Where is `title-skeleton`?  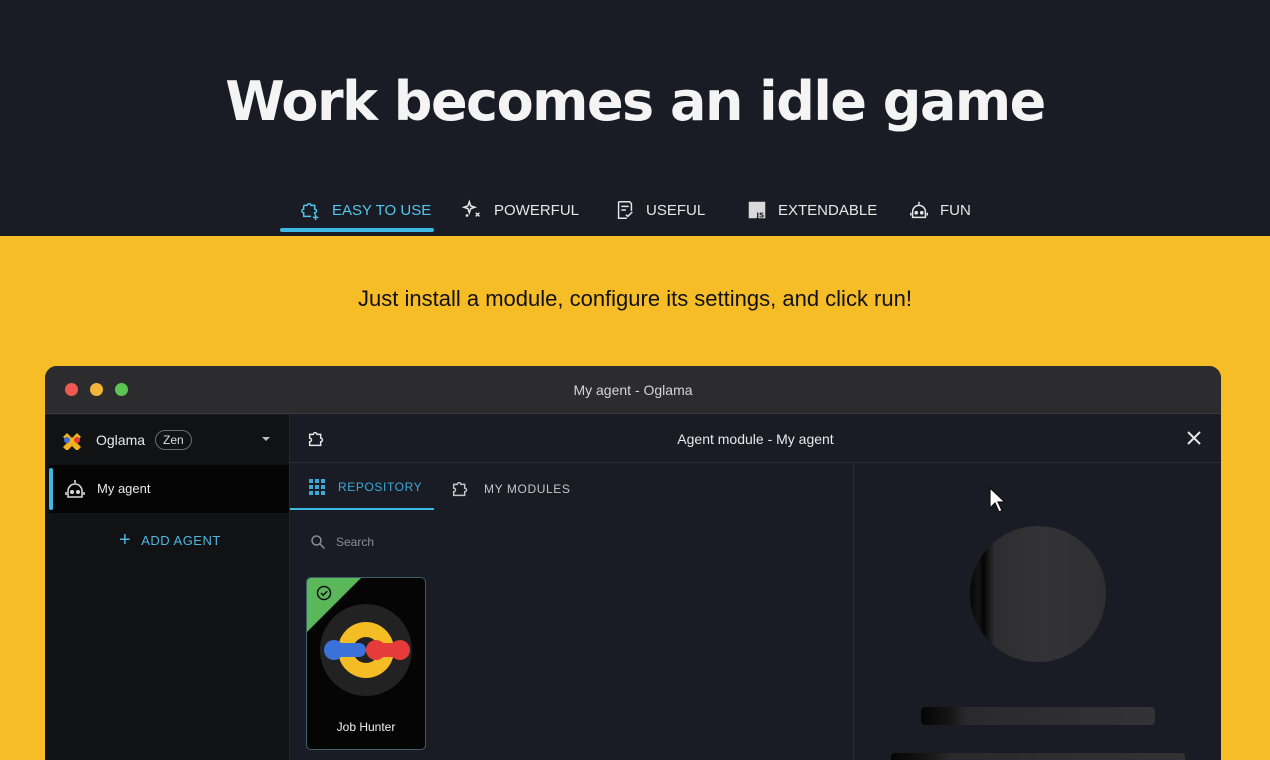 title-skeleton is located at coordinates (1038, 716).